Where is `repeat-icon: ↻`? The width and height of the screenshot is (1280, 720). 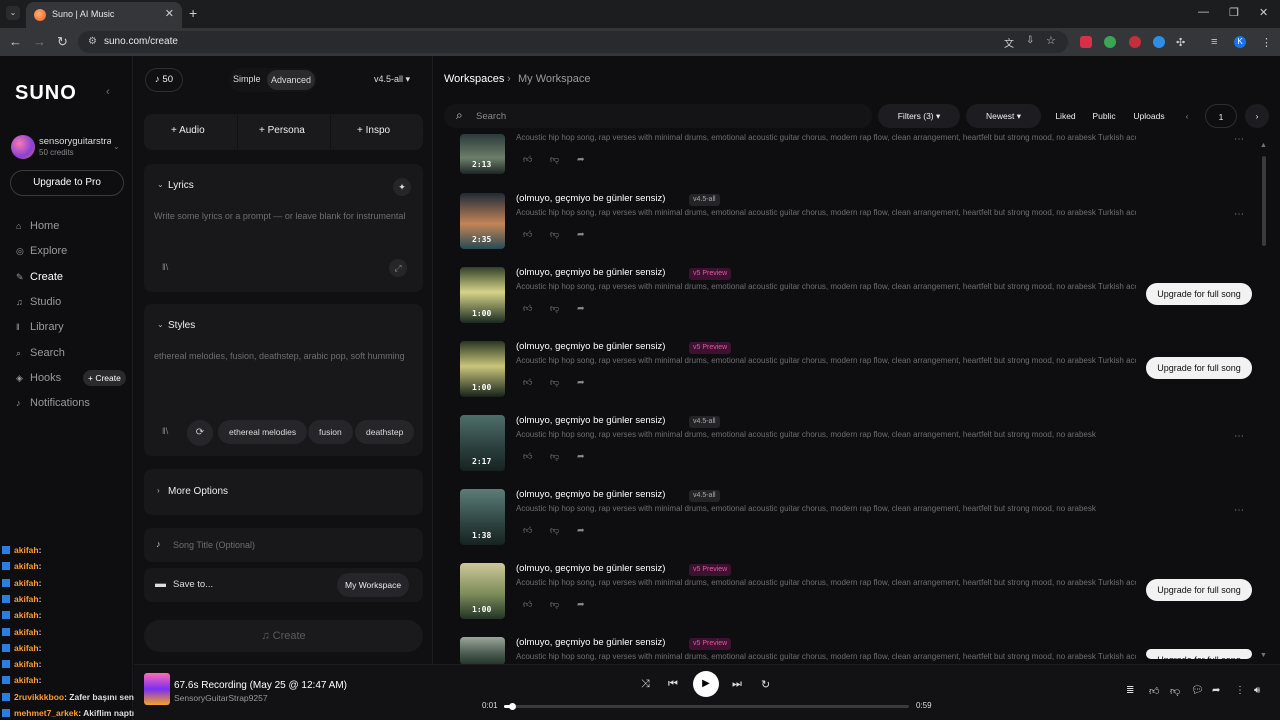 repeat-icon: ↻ is located at coordinates (765, 684).